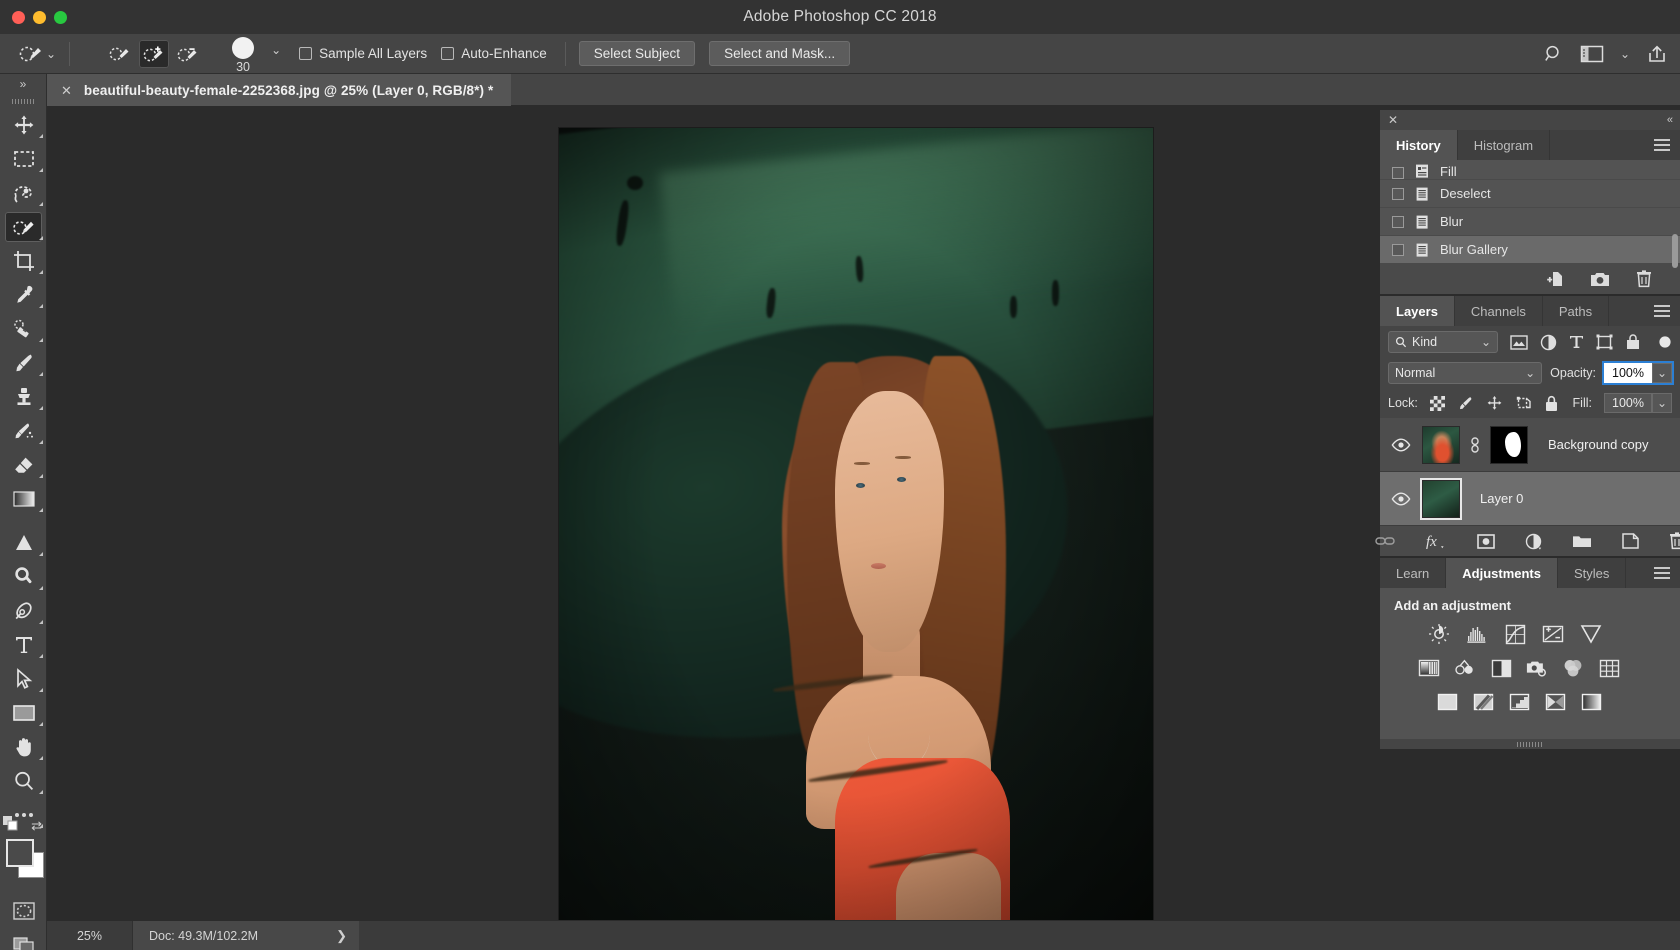 The height and width of the screenshot is (950, 1680). Describe the element at coordinates (1419, 145) in the screenshot. I see `tab-history: History` at that location.